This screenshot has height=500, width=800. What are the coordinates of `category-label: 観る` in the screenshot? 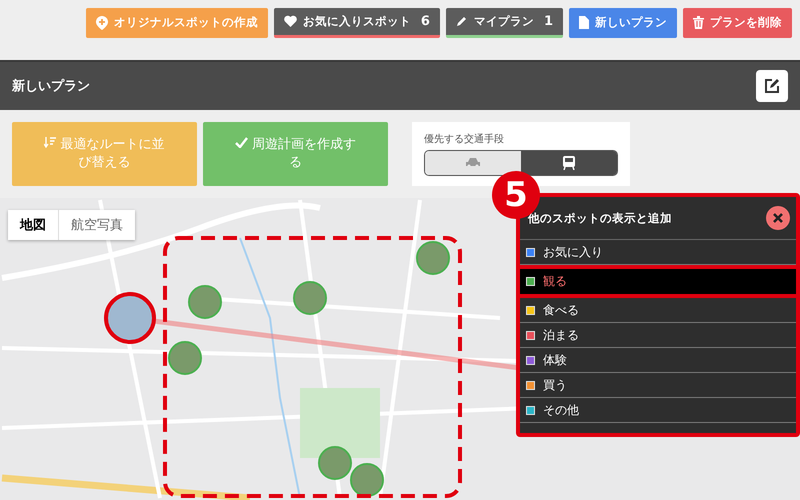 It's located at (555, 281).